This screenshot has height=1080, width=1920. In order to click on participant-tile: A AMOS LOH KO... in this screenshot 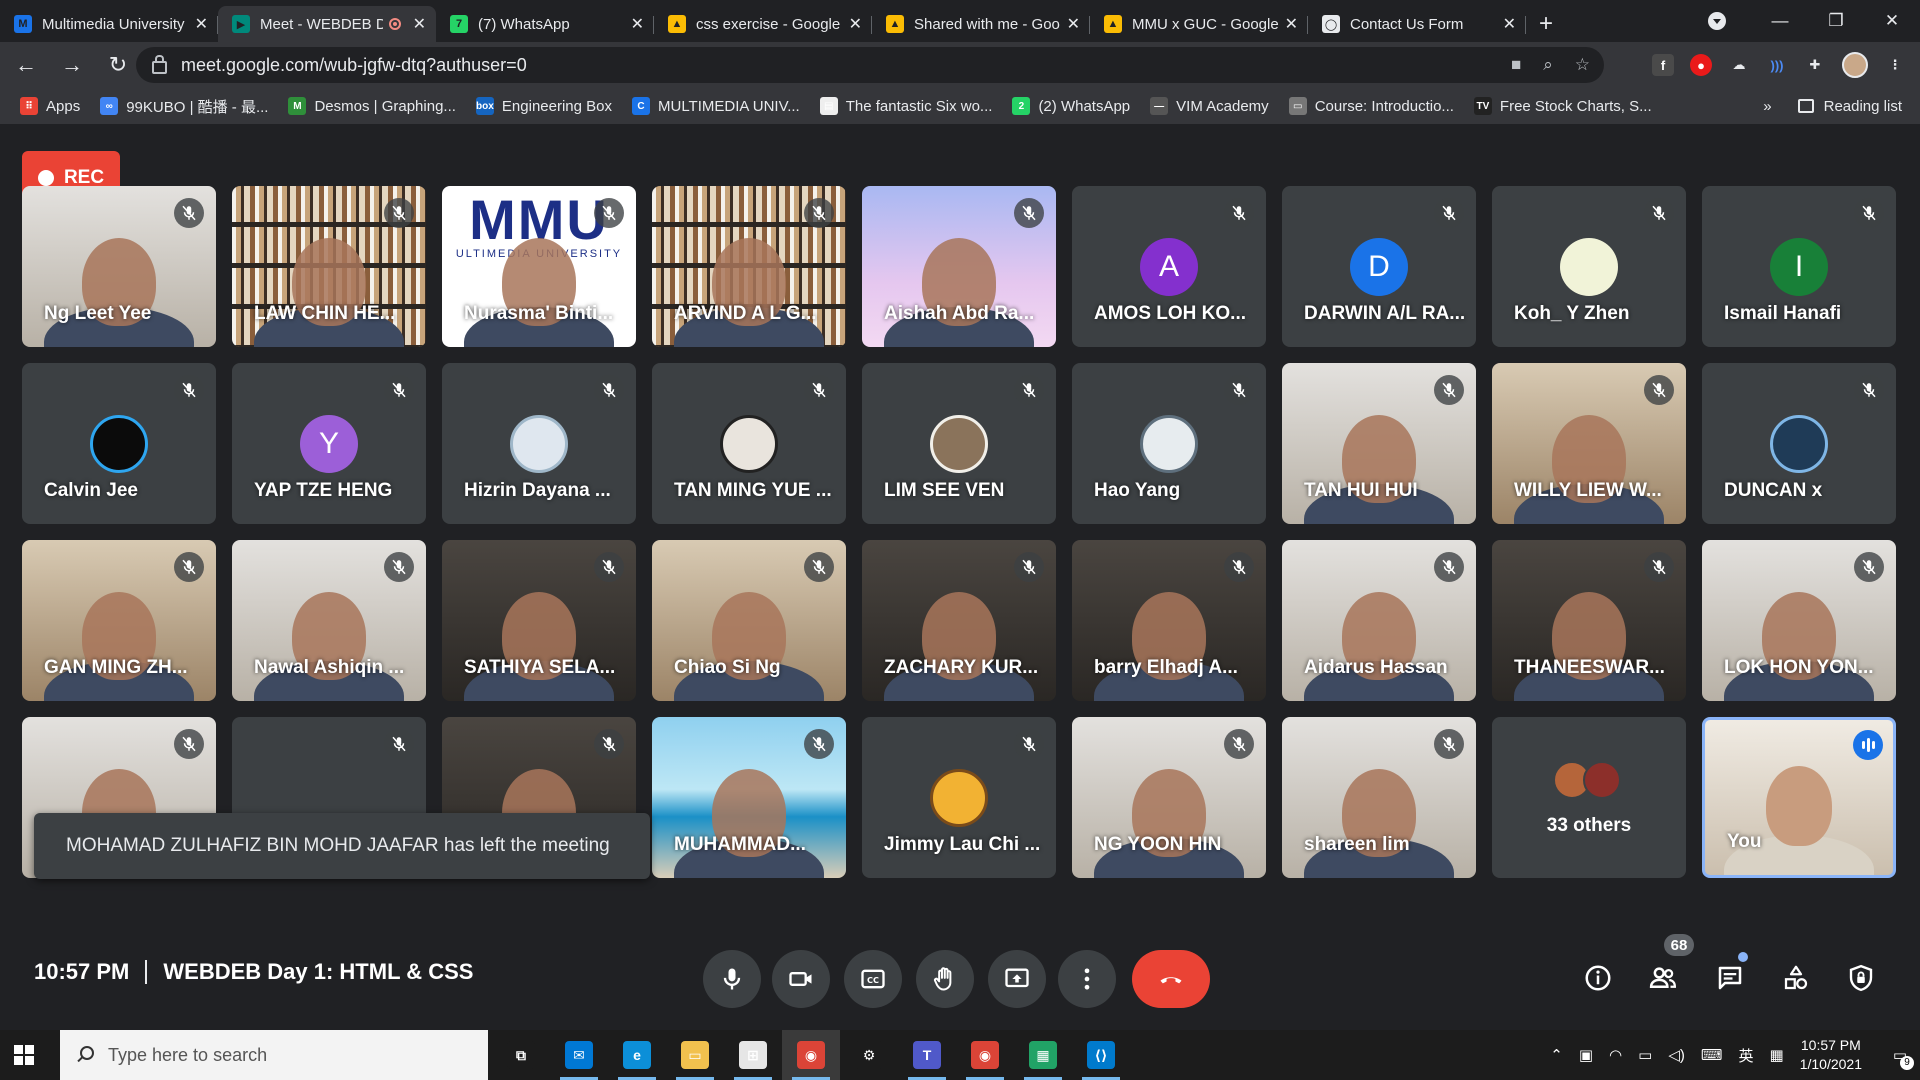, I will do `click(1169, 266)`.